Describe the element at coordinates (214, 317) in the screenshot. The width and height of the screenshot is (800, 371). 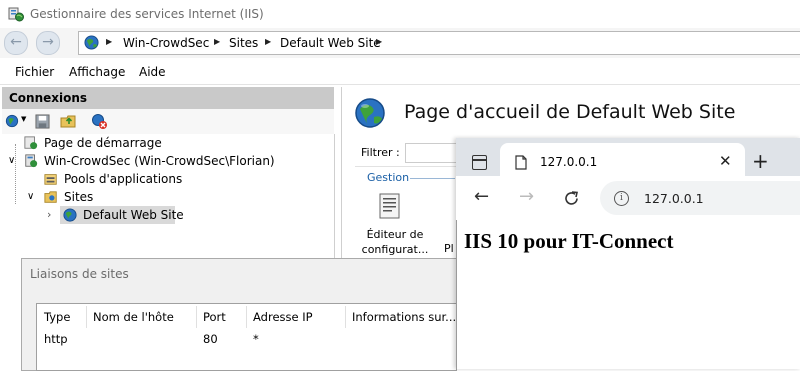
I see `col-header-port: Port` at that location.